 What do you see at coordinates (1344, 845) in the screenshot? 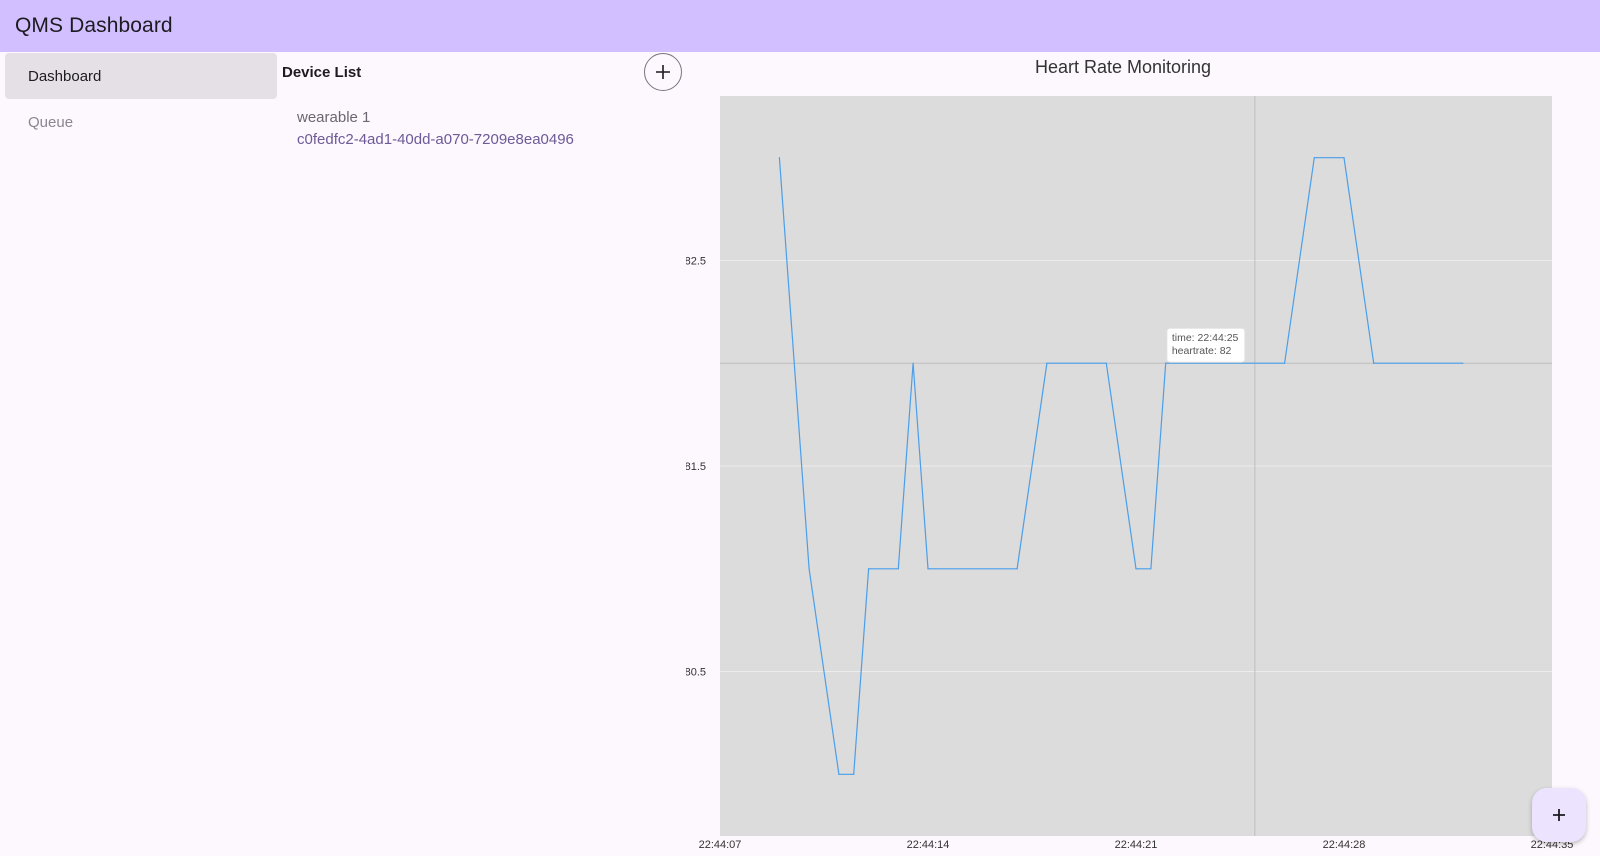
I see `x-tick-label: 22:44:28` at bounding box center [1344, 845].